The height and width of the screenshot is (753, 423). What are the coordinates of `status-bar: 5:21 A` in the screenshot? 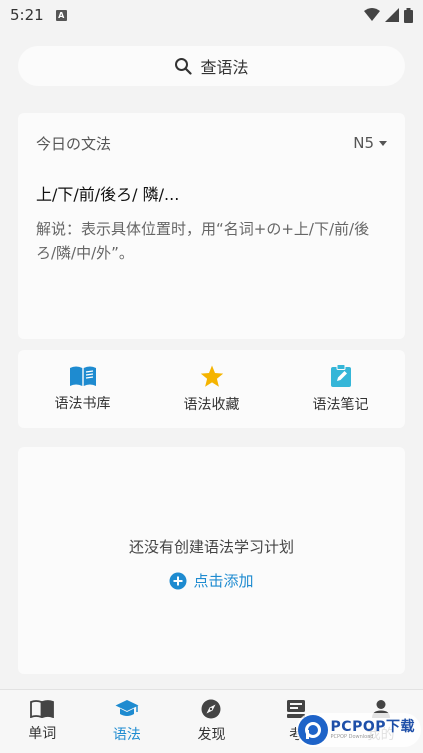 It's located at (211, 15).